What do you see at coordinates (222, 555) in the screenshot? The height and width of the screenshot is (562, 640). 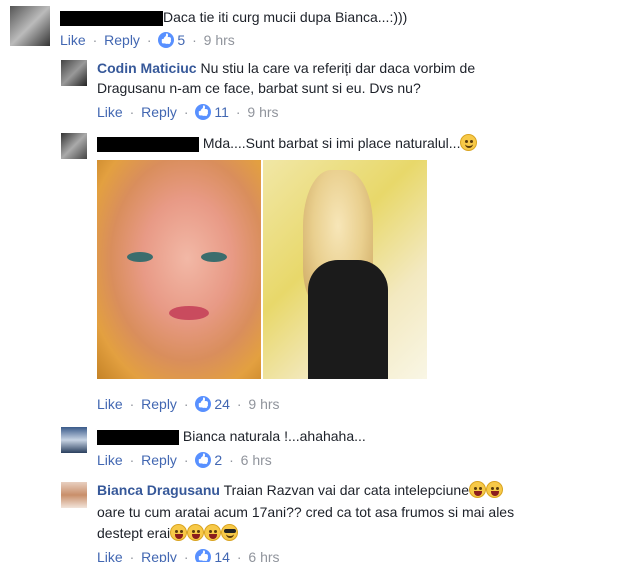 I see `reaction-count: 14` at bounding box center [222, 555].